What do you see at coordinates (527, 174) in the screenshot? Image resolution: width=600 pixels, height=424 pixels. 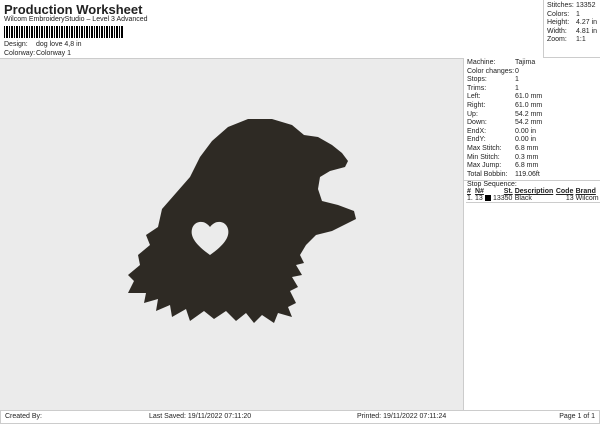 I see `details-value: 119.06ft` at bounding box center [527, 174].